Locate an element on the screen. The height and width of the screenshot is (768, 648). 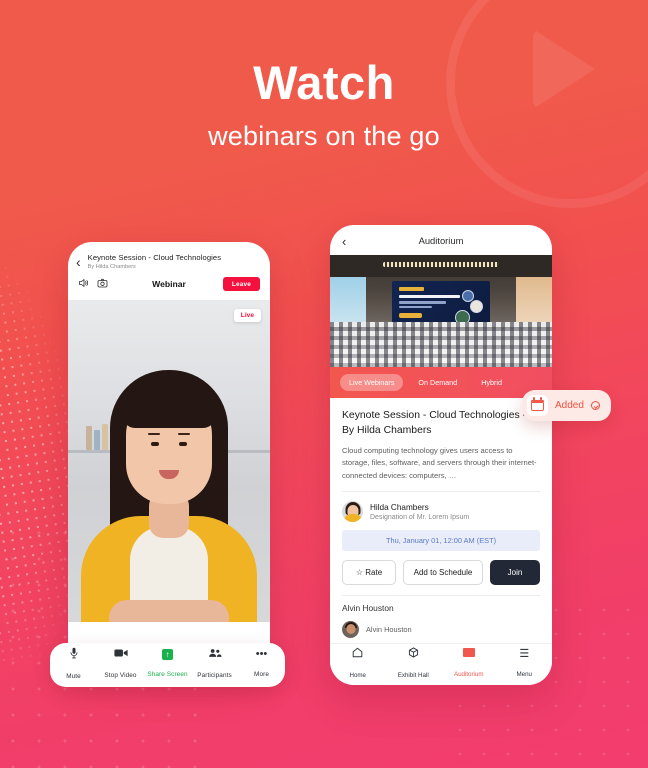
auditorium-header: ‹ Auditorium is located at coordinates (441, 240).